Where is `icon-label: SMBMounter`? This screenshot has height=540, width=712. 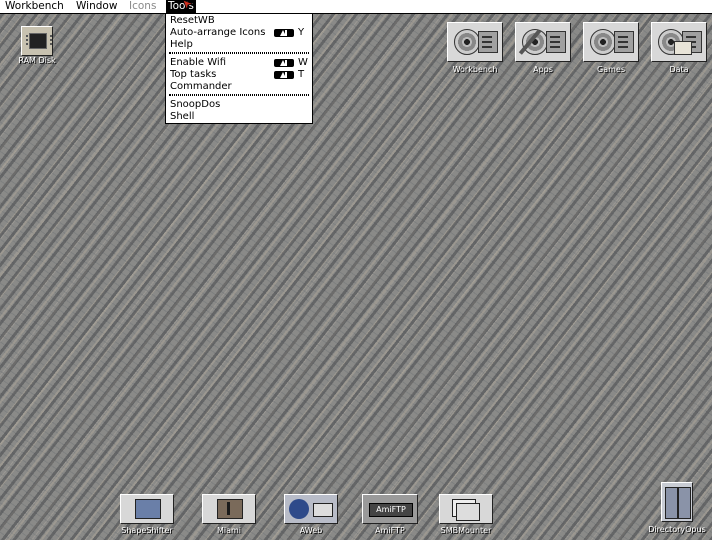 icon-label: SMBMounter is located at coordinates (466, 530).